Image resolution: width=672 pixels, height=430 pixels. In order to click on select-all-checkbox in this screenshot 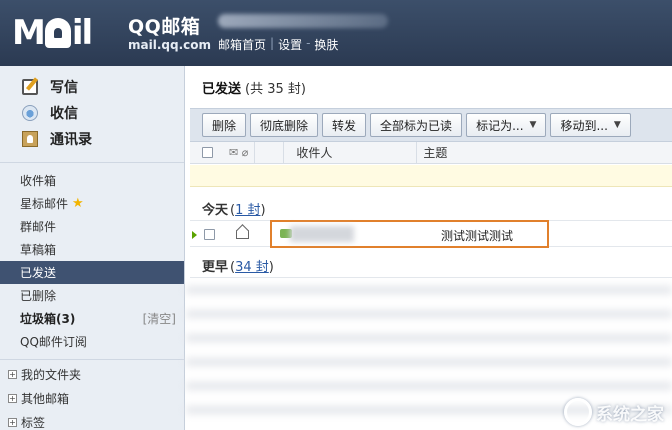, I will do `click(207, 152)`.